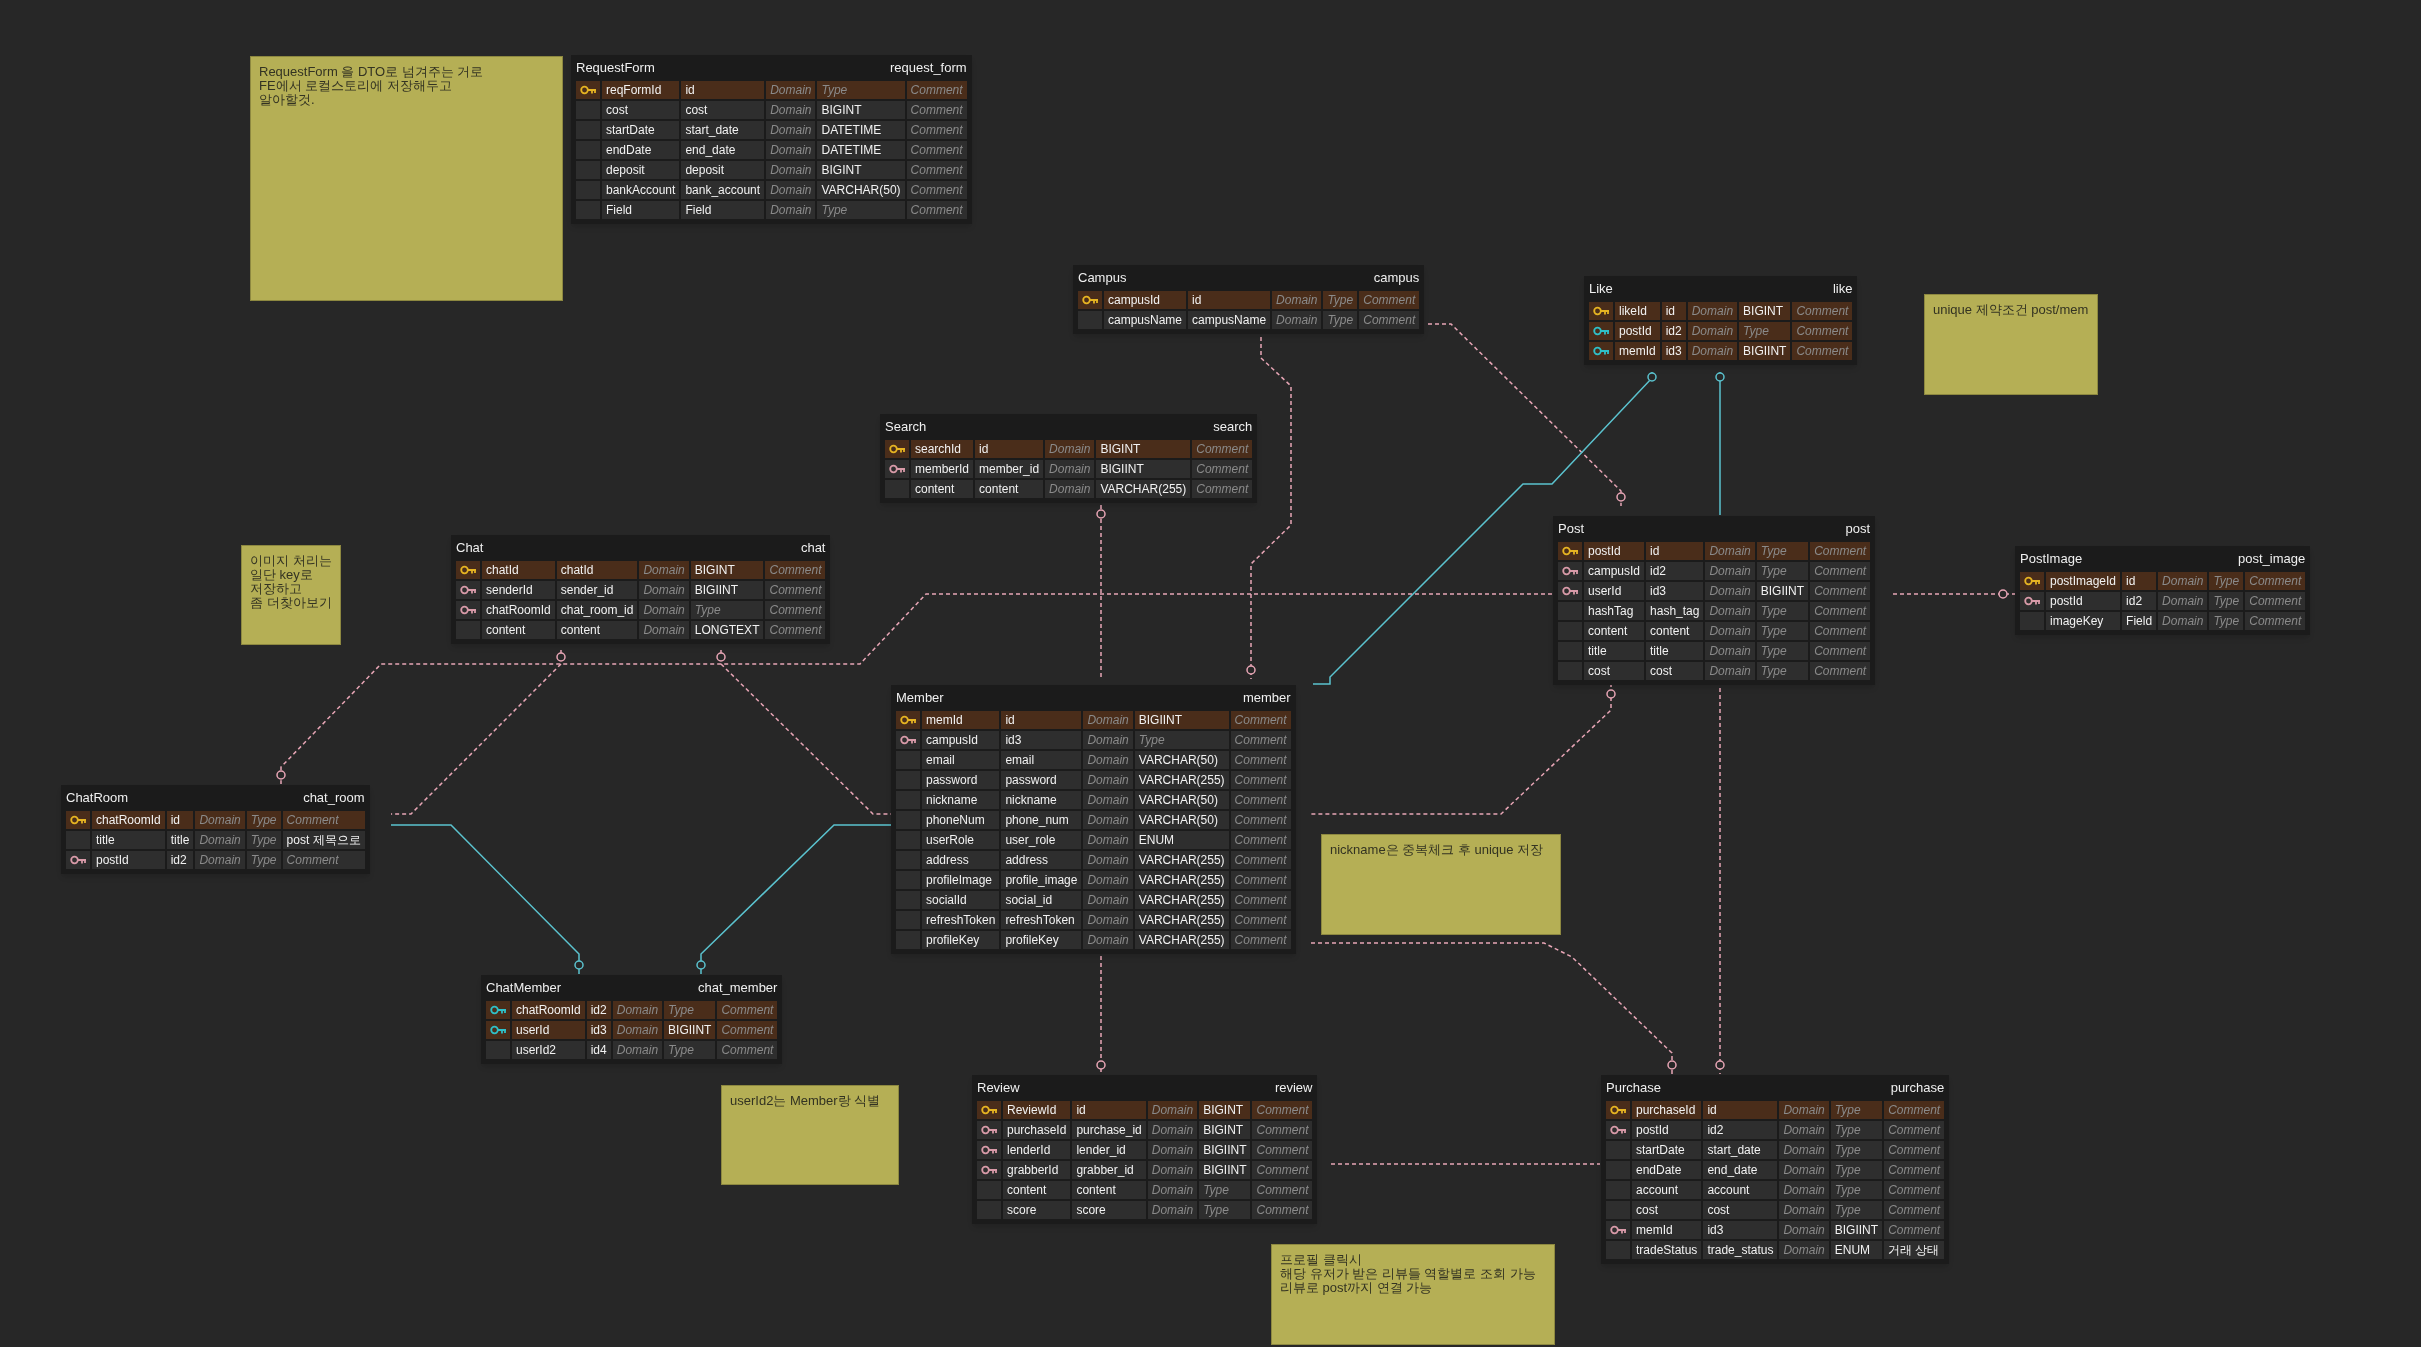 This screenshot has height=1347, width=2421. What do you see at coordinates (1571, 529) in the screenshot?
I see `table-name: Post` at bounding box center [1571, 529].